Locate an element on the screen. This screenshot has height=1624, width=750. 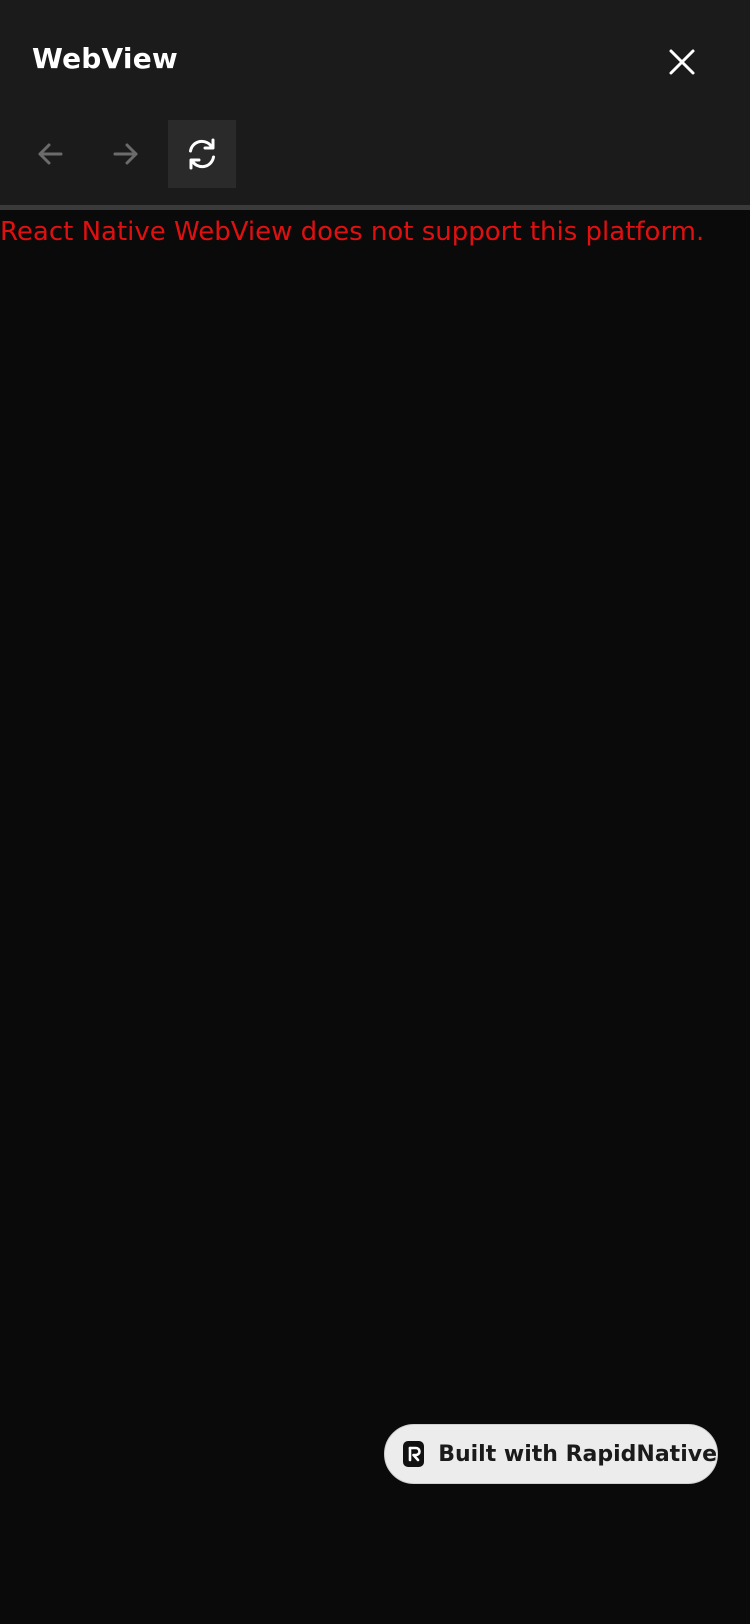
arrow-left-icon is located at coordinates (50, 154).